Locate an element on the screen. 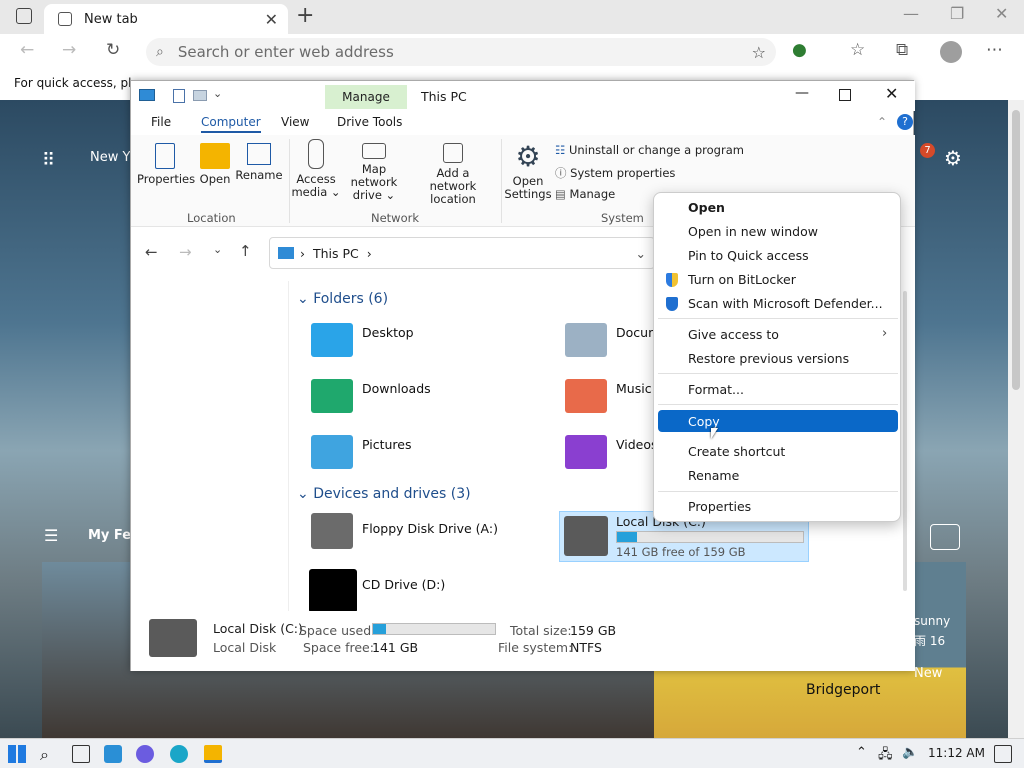 The width and height of the screenshot is (1024, 768). tab-manage: Manage is located at coordinates (366, 97).